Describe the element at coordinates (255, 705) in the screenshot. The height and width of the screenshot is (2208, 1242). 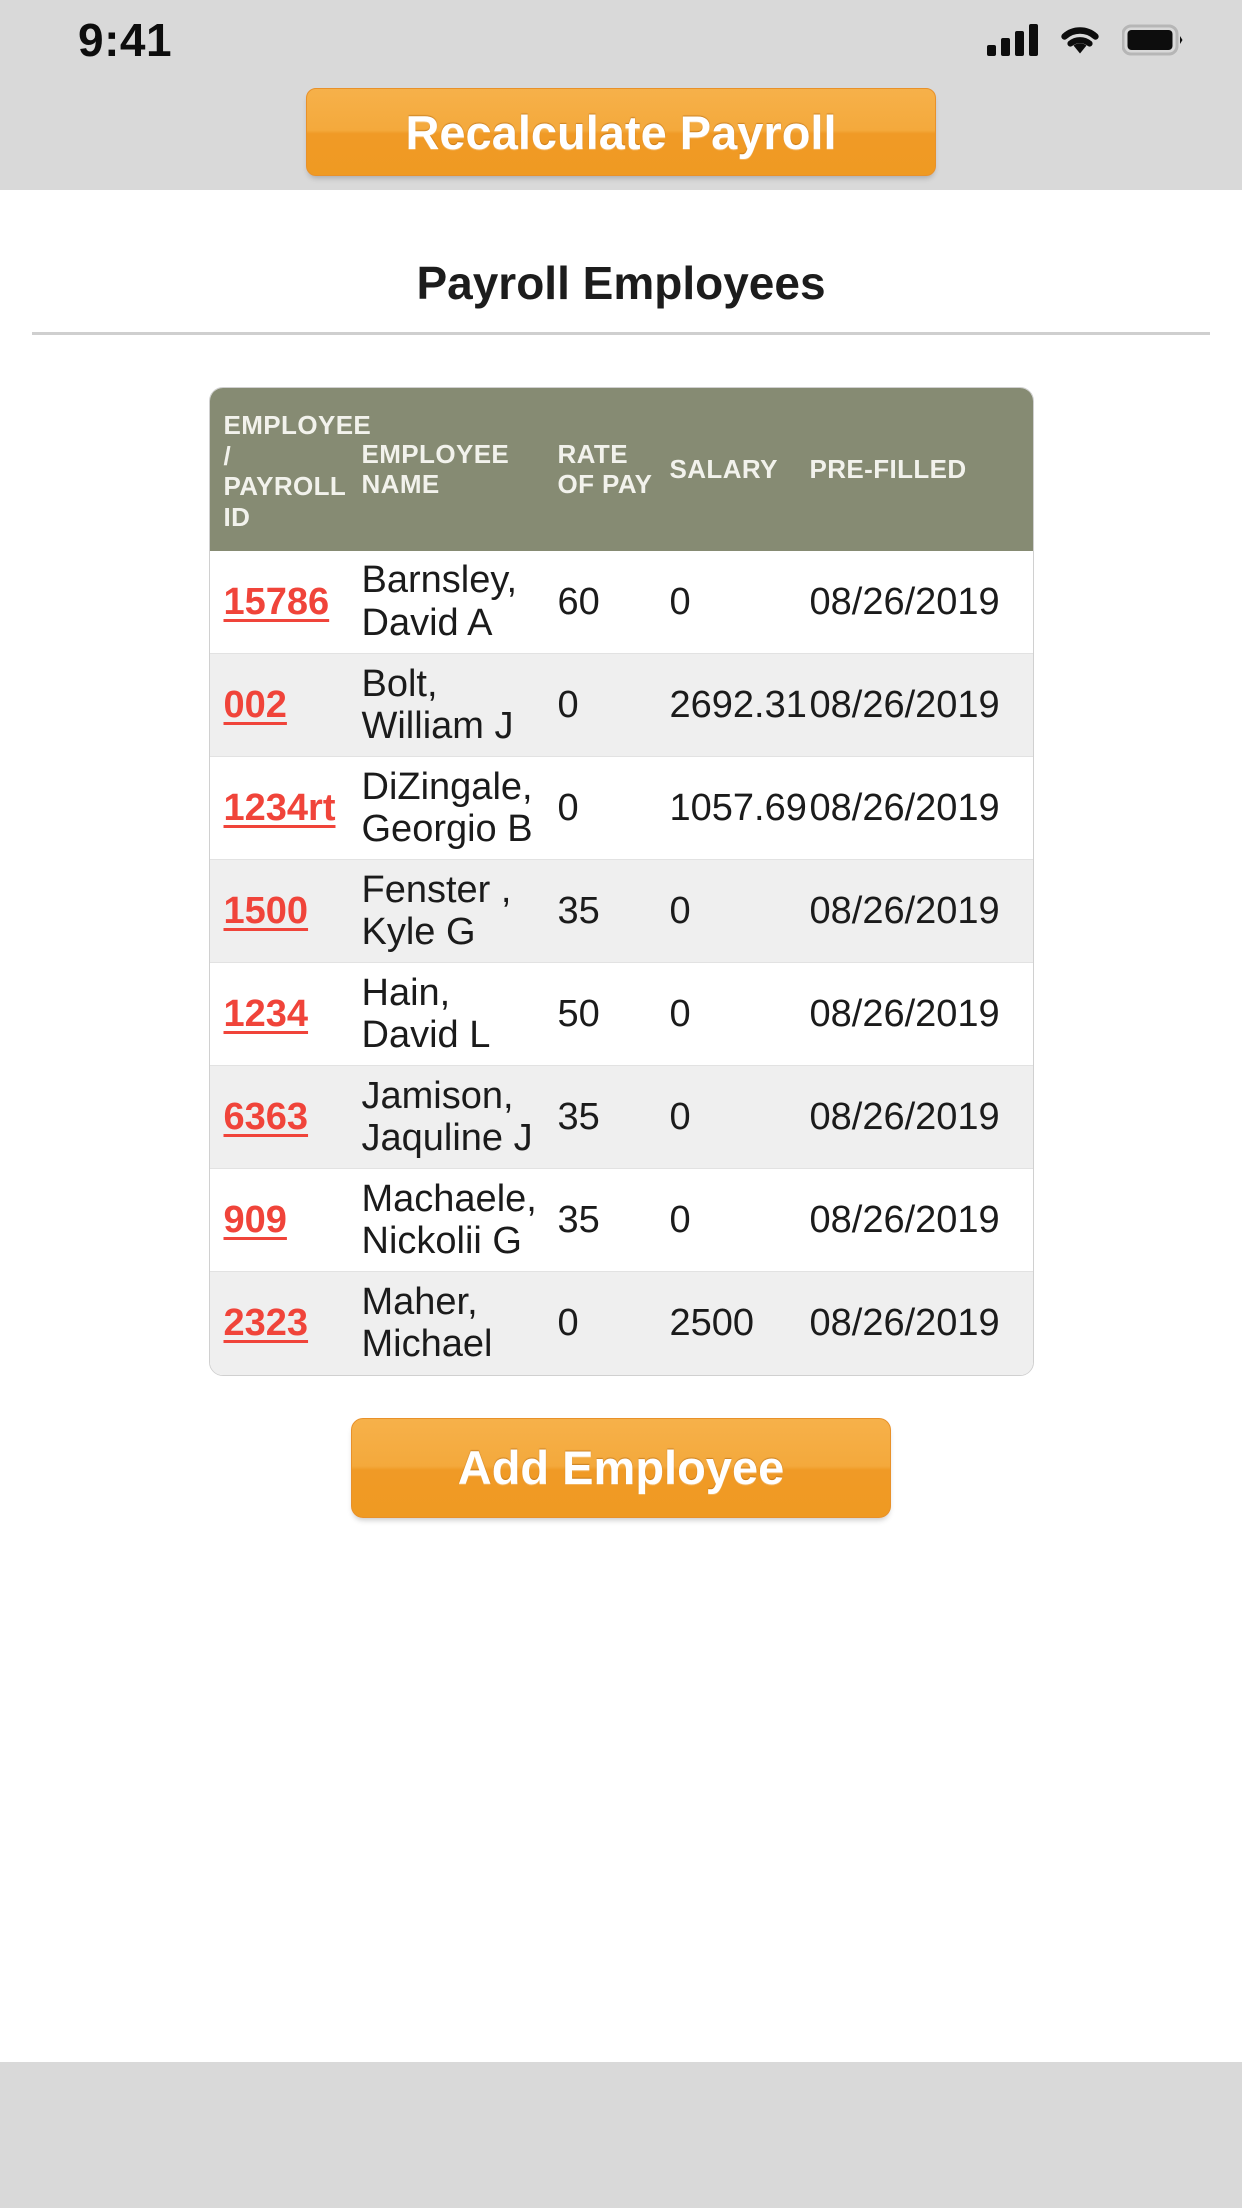
I see `employee-id-link: 002` at that location.